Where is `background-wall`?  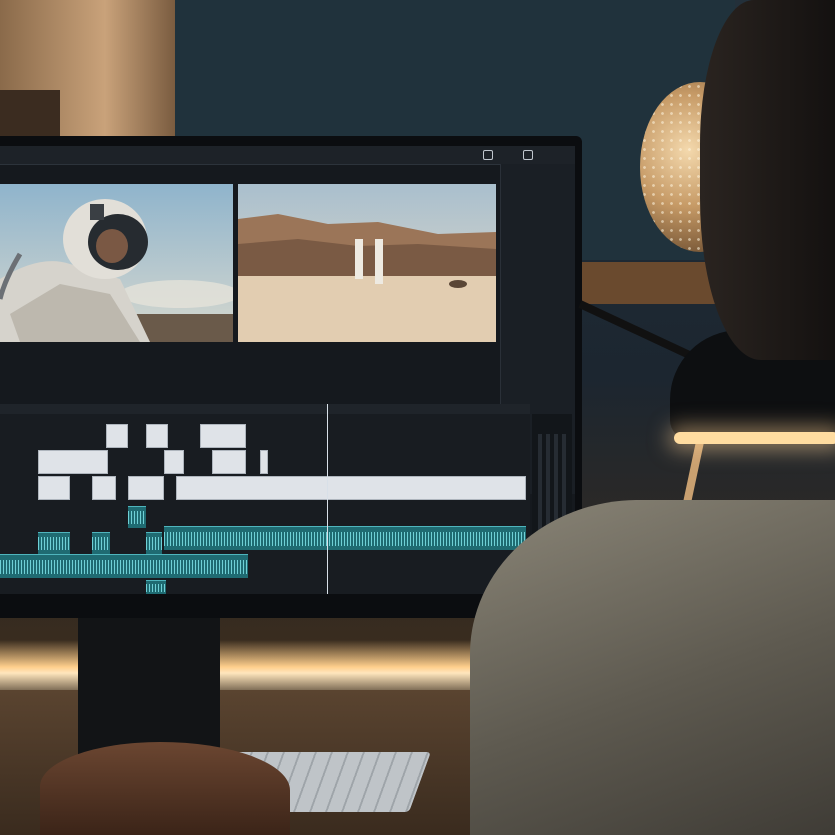
background-wall is located at coordinates (87, 70).